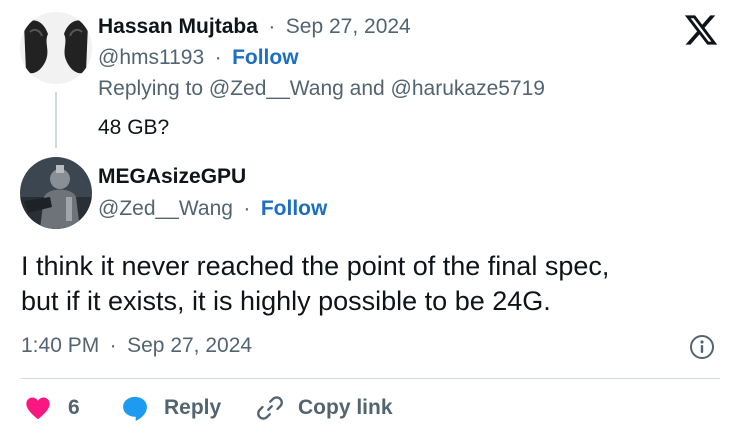  Describe the element at coordinates (151, 57) in the screenshot. I see `author-handle: @hms1193` at that location.